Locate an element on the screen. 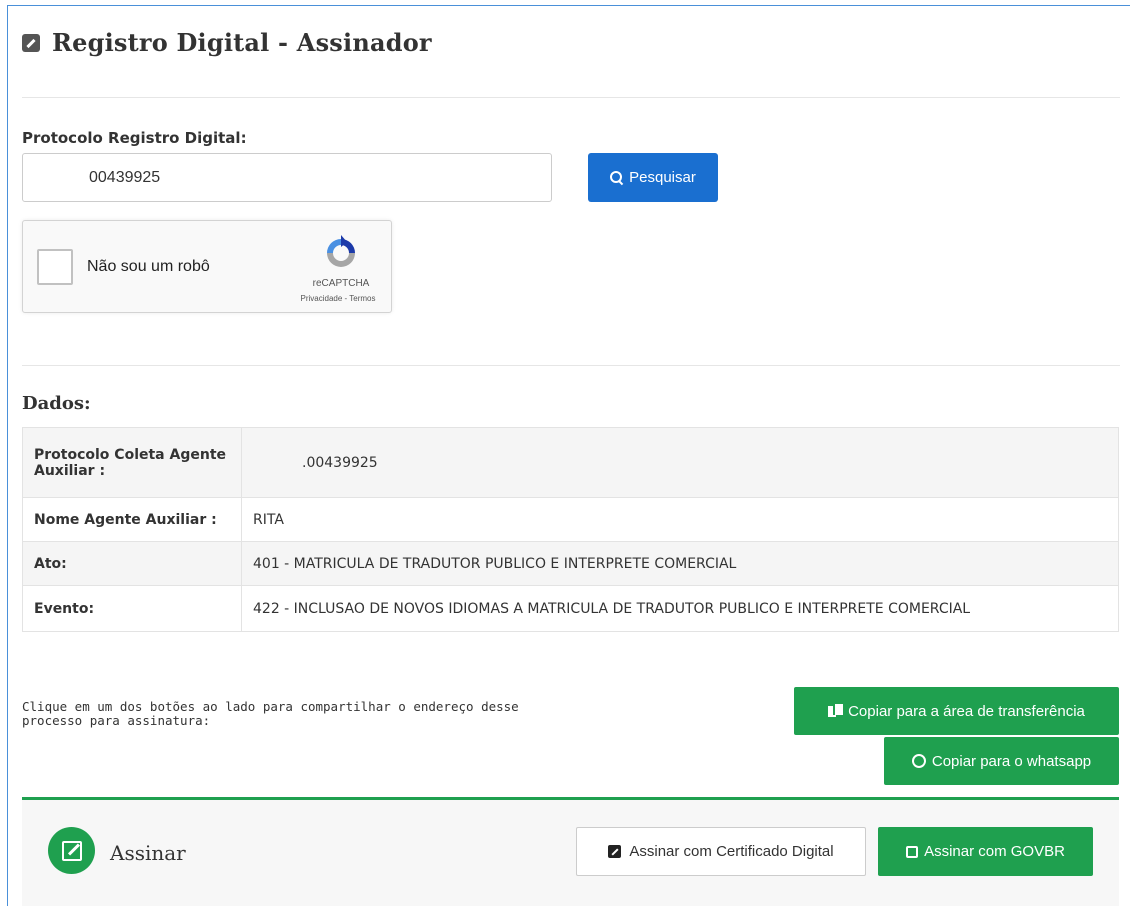  edit-icon is located at coordinates (31, 42).